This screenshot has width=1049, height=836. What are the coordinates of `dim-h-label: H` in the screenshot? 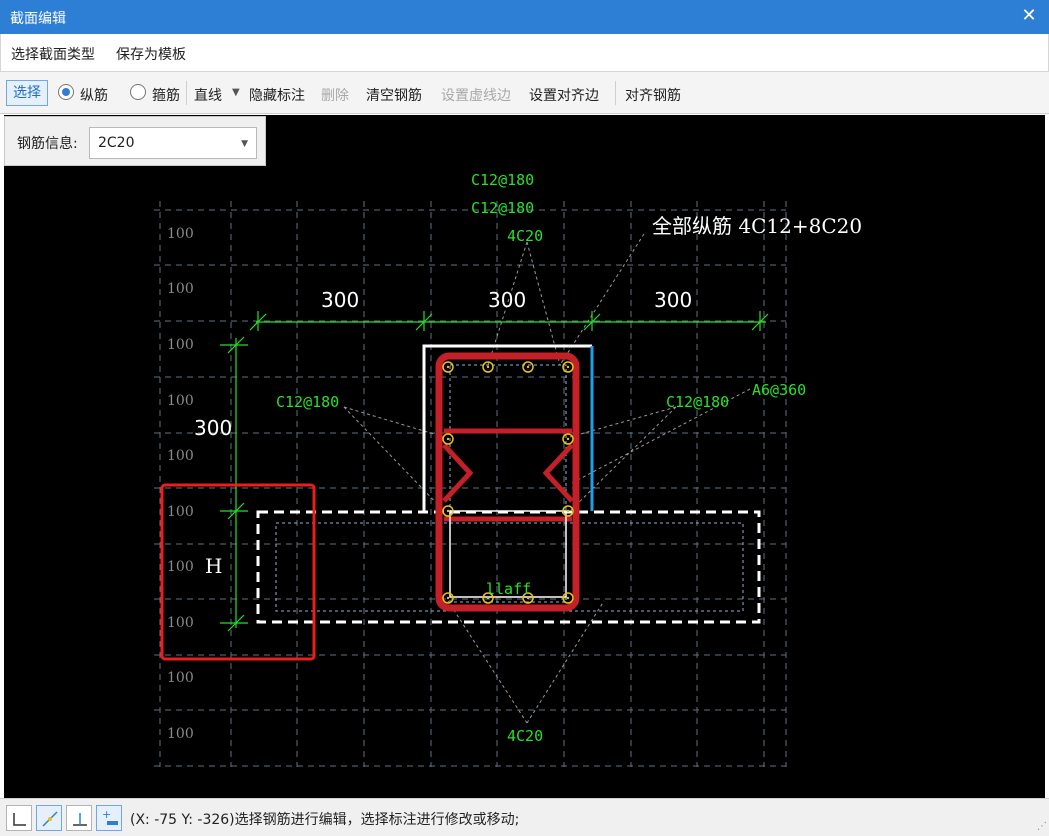 It's located at (213, 566).